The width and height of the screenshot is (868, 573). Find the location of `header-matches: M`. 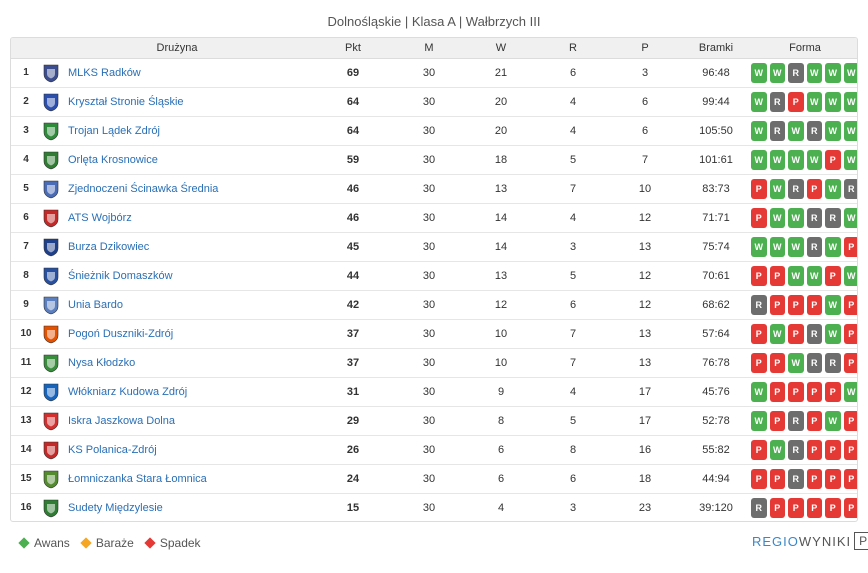

header-matches: M is located at coordinates (429, 48).